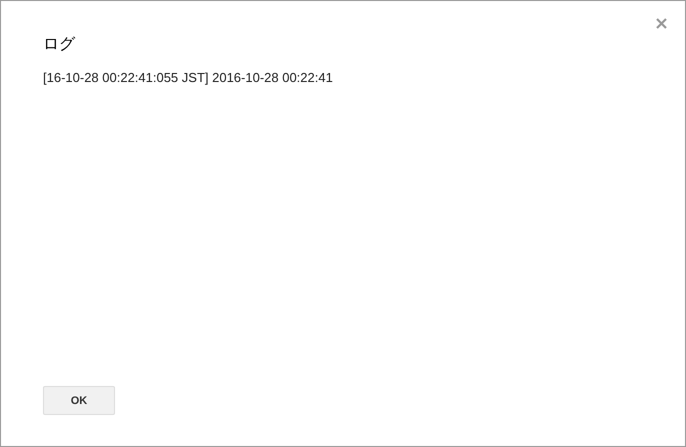 This screenshot has width=686, height=447. Describe the element at coordinates (661, 23) in the screenshot. I see `close-icon` at that location.